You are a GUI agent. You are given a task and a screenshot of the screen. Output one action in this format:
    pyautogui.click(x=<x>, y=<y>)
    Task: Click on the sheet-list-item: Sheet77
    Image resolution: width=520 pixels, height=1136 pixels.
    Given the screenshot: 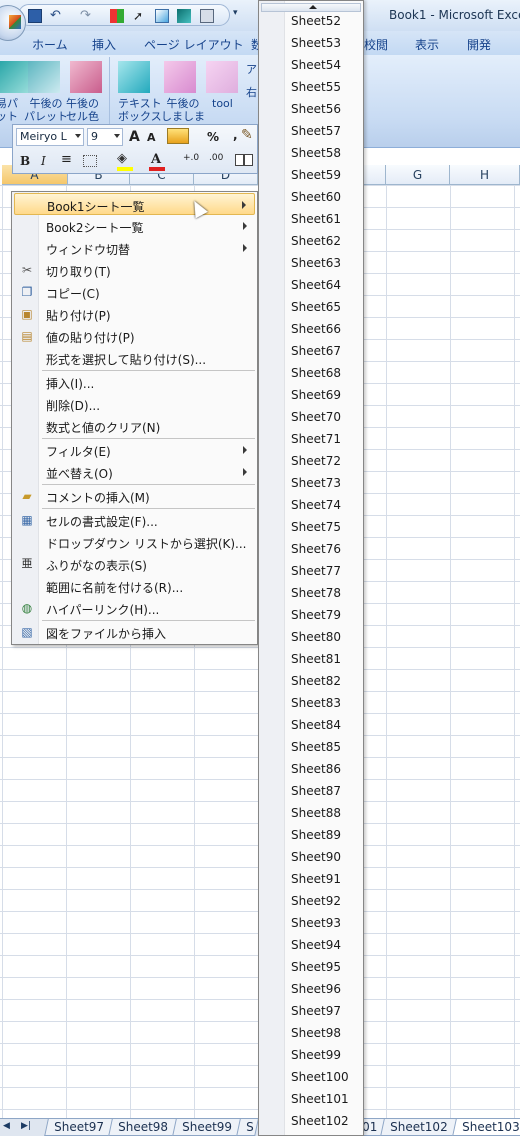 What is the action you would take?
    pyautogui.click(x=311, y=571)
    